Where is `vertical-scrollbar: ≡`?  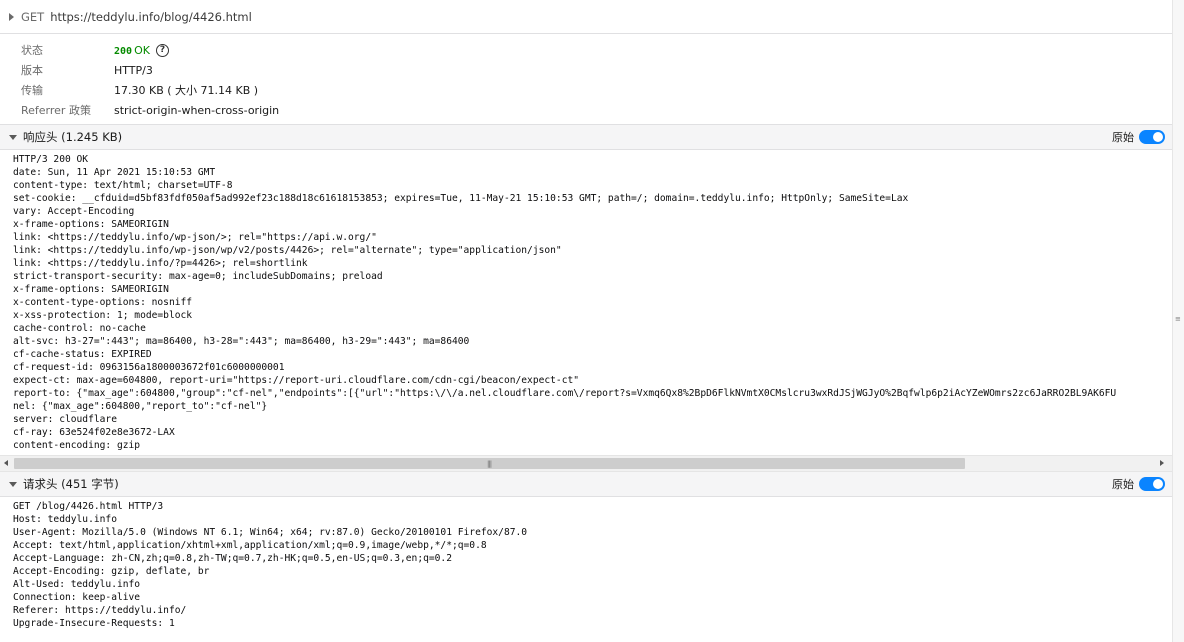 vertical-scrollbar: ≡ is located at coordinates (1178, 321).